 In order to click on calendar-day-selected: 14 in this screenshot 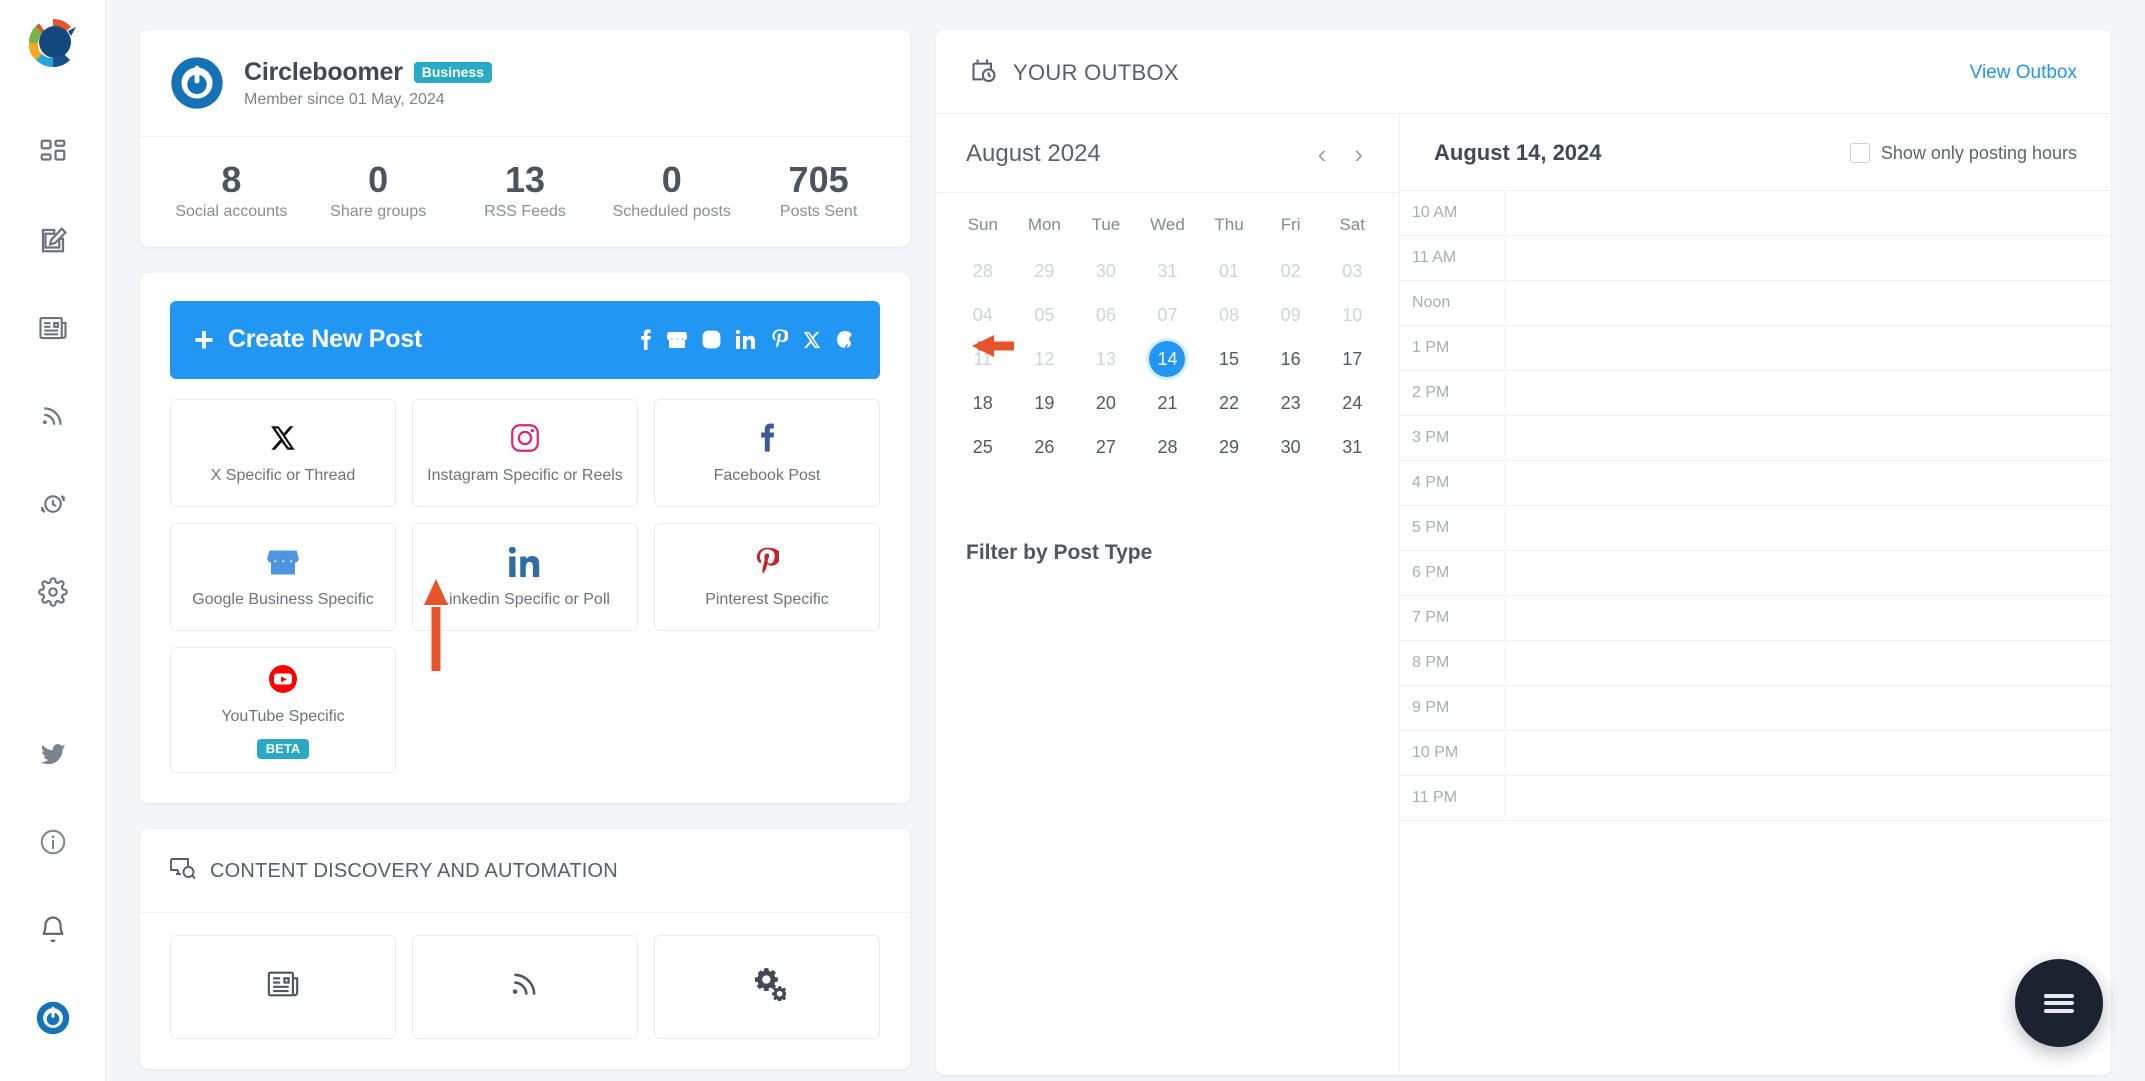, I will do `click(1168, 359)`.